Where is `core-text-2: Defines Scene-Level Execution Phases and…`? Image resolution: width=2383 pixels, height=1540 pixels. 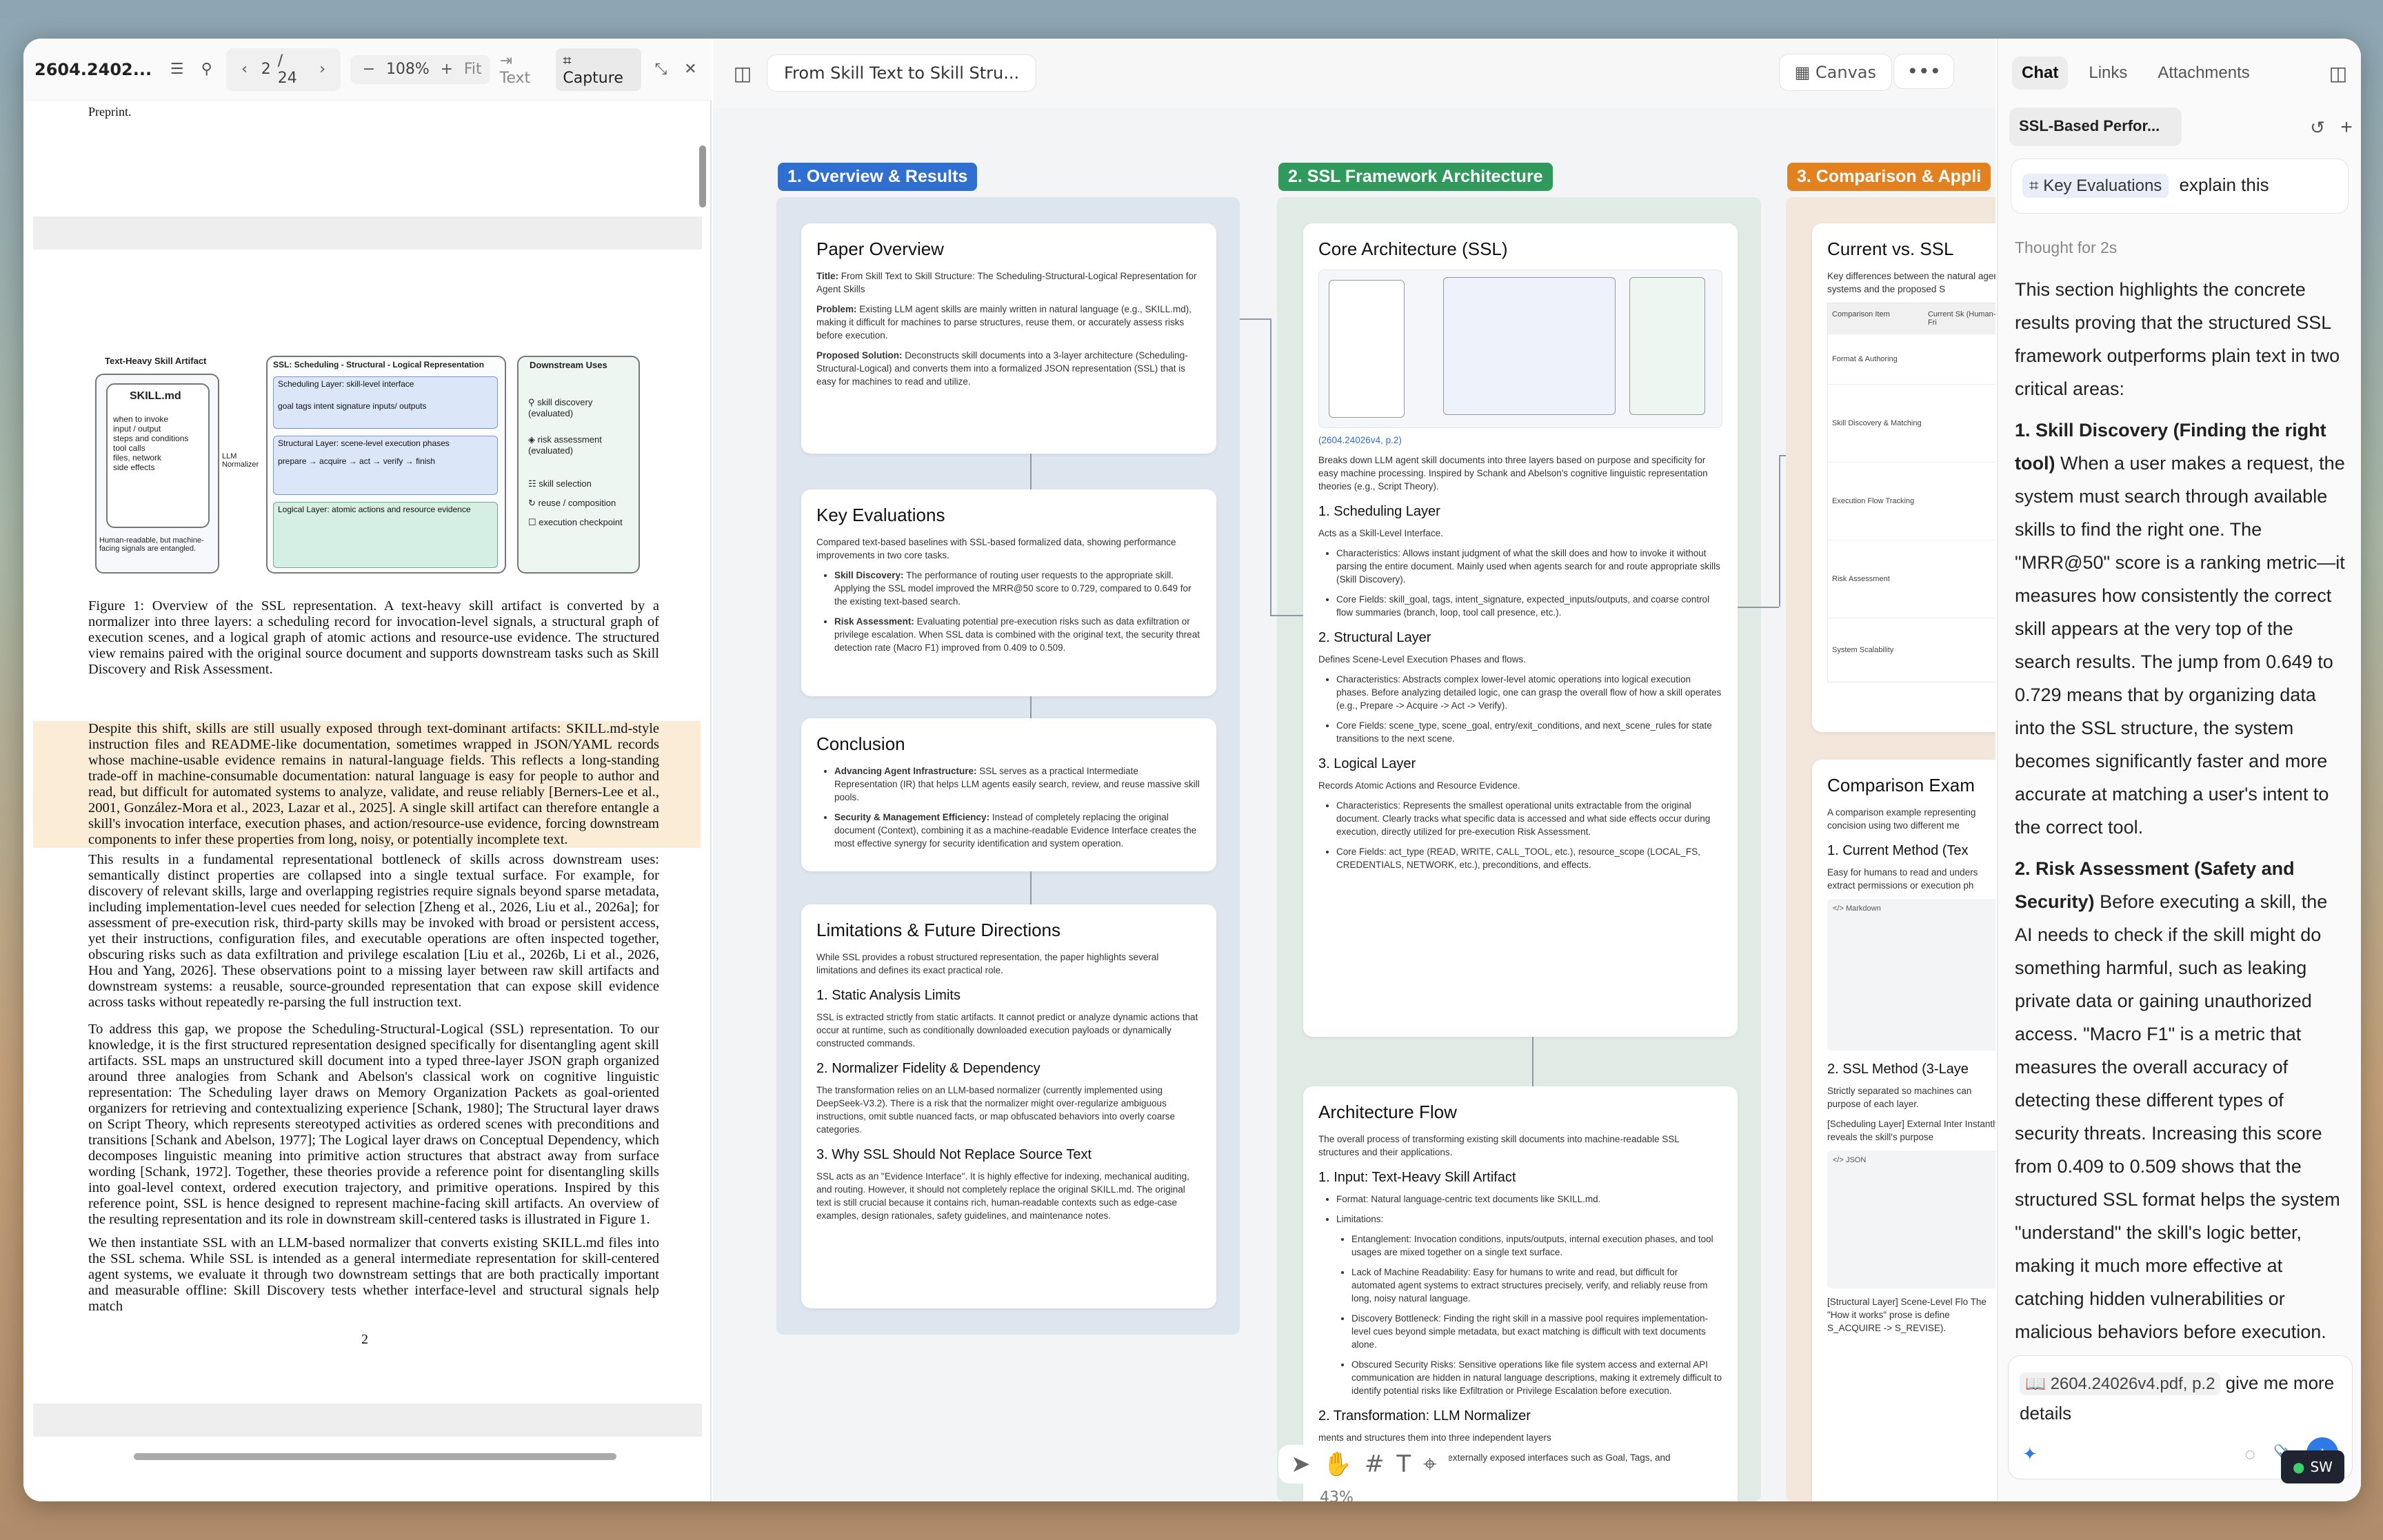 core-text-2: Defines Scene-Level Execution Phases and… is located at coordinates (1422, 660).